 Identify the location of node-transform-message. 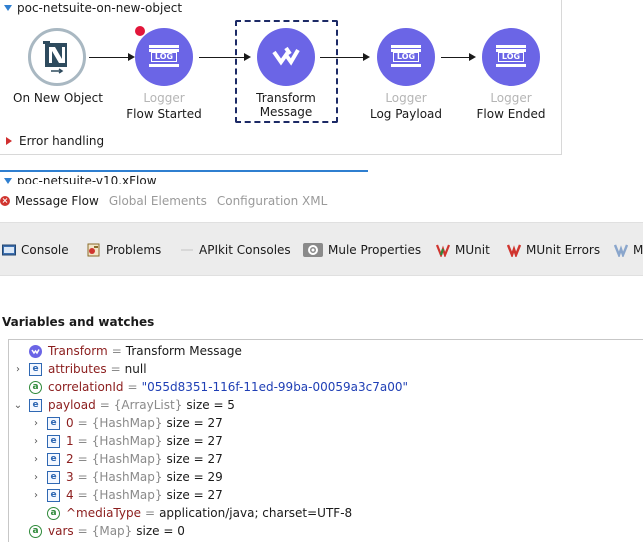
(286, 57).